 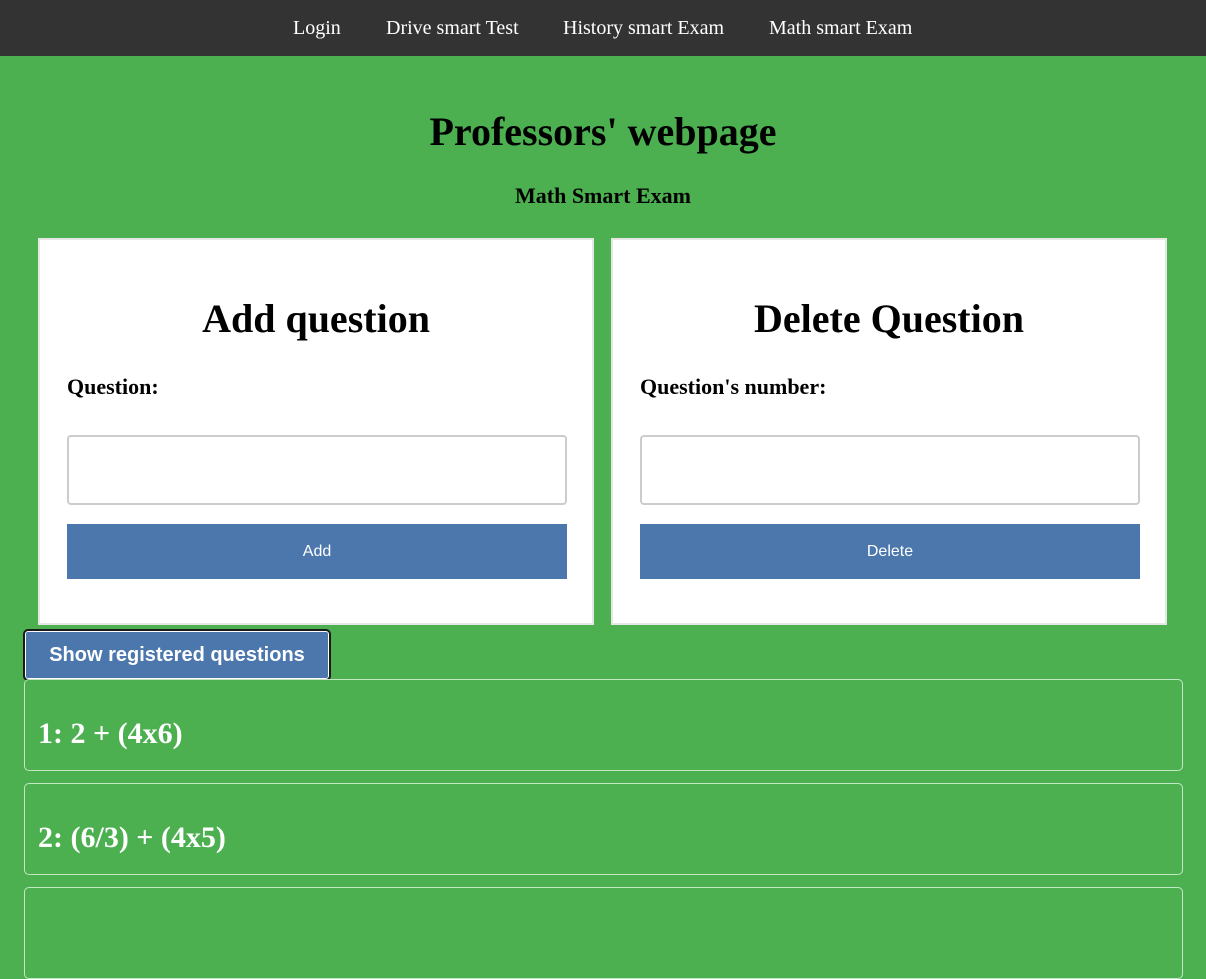 I want to click on add-button: Add, so click(x=317, y=551).